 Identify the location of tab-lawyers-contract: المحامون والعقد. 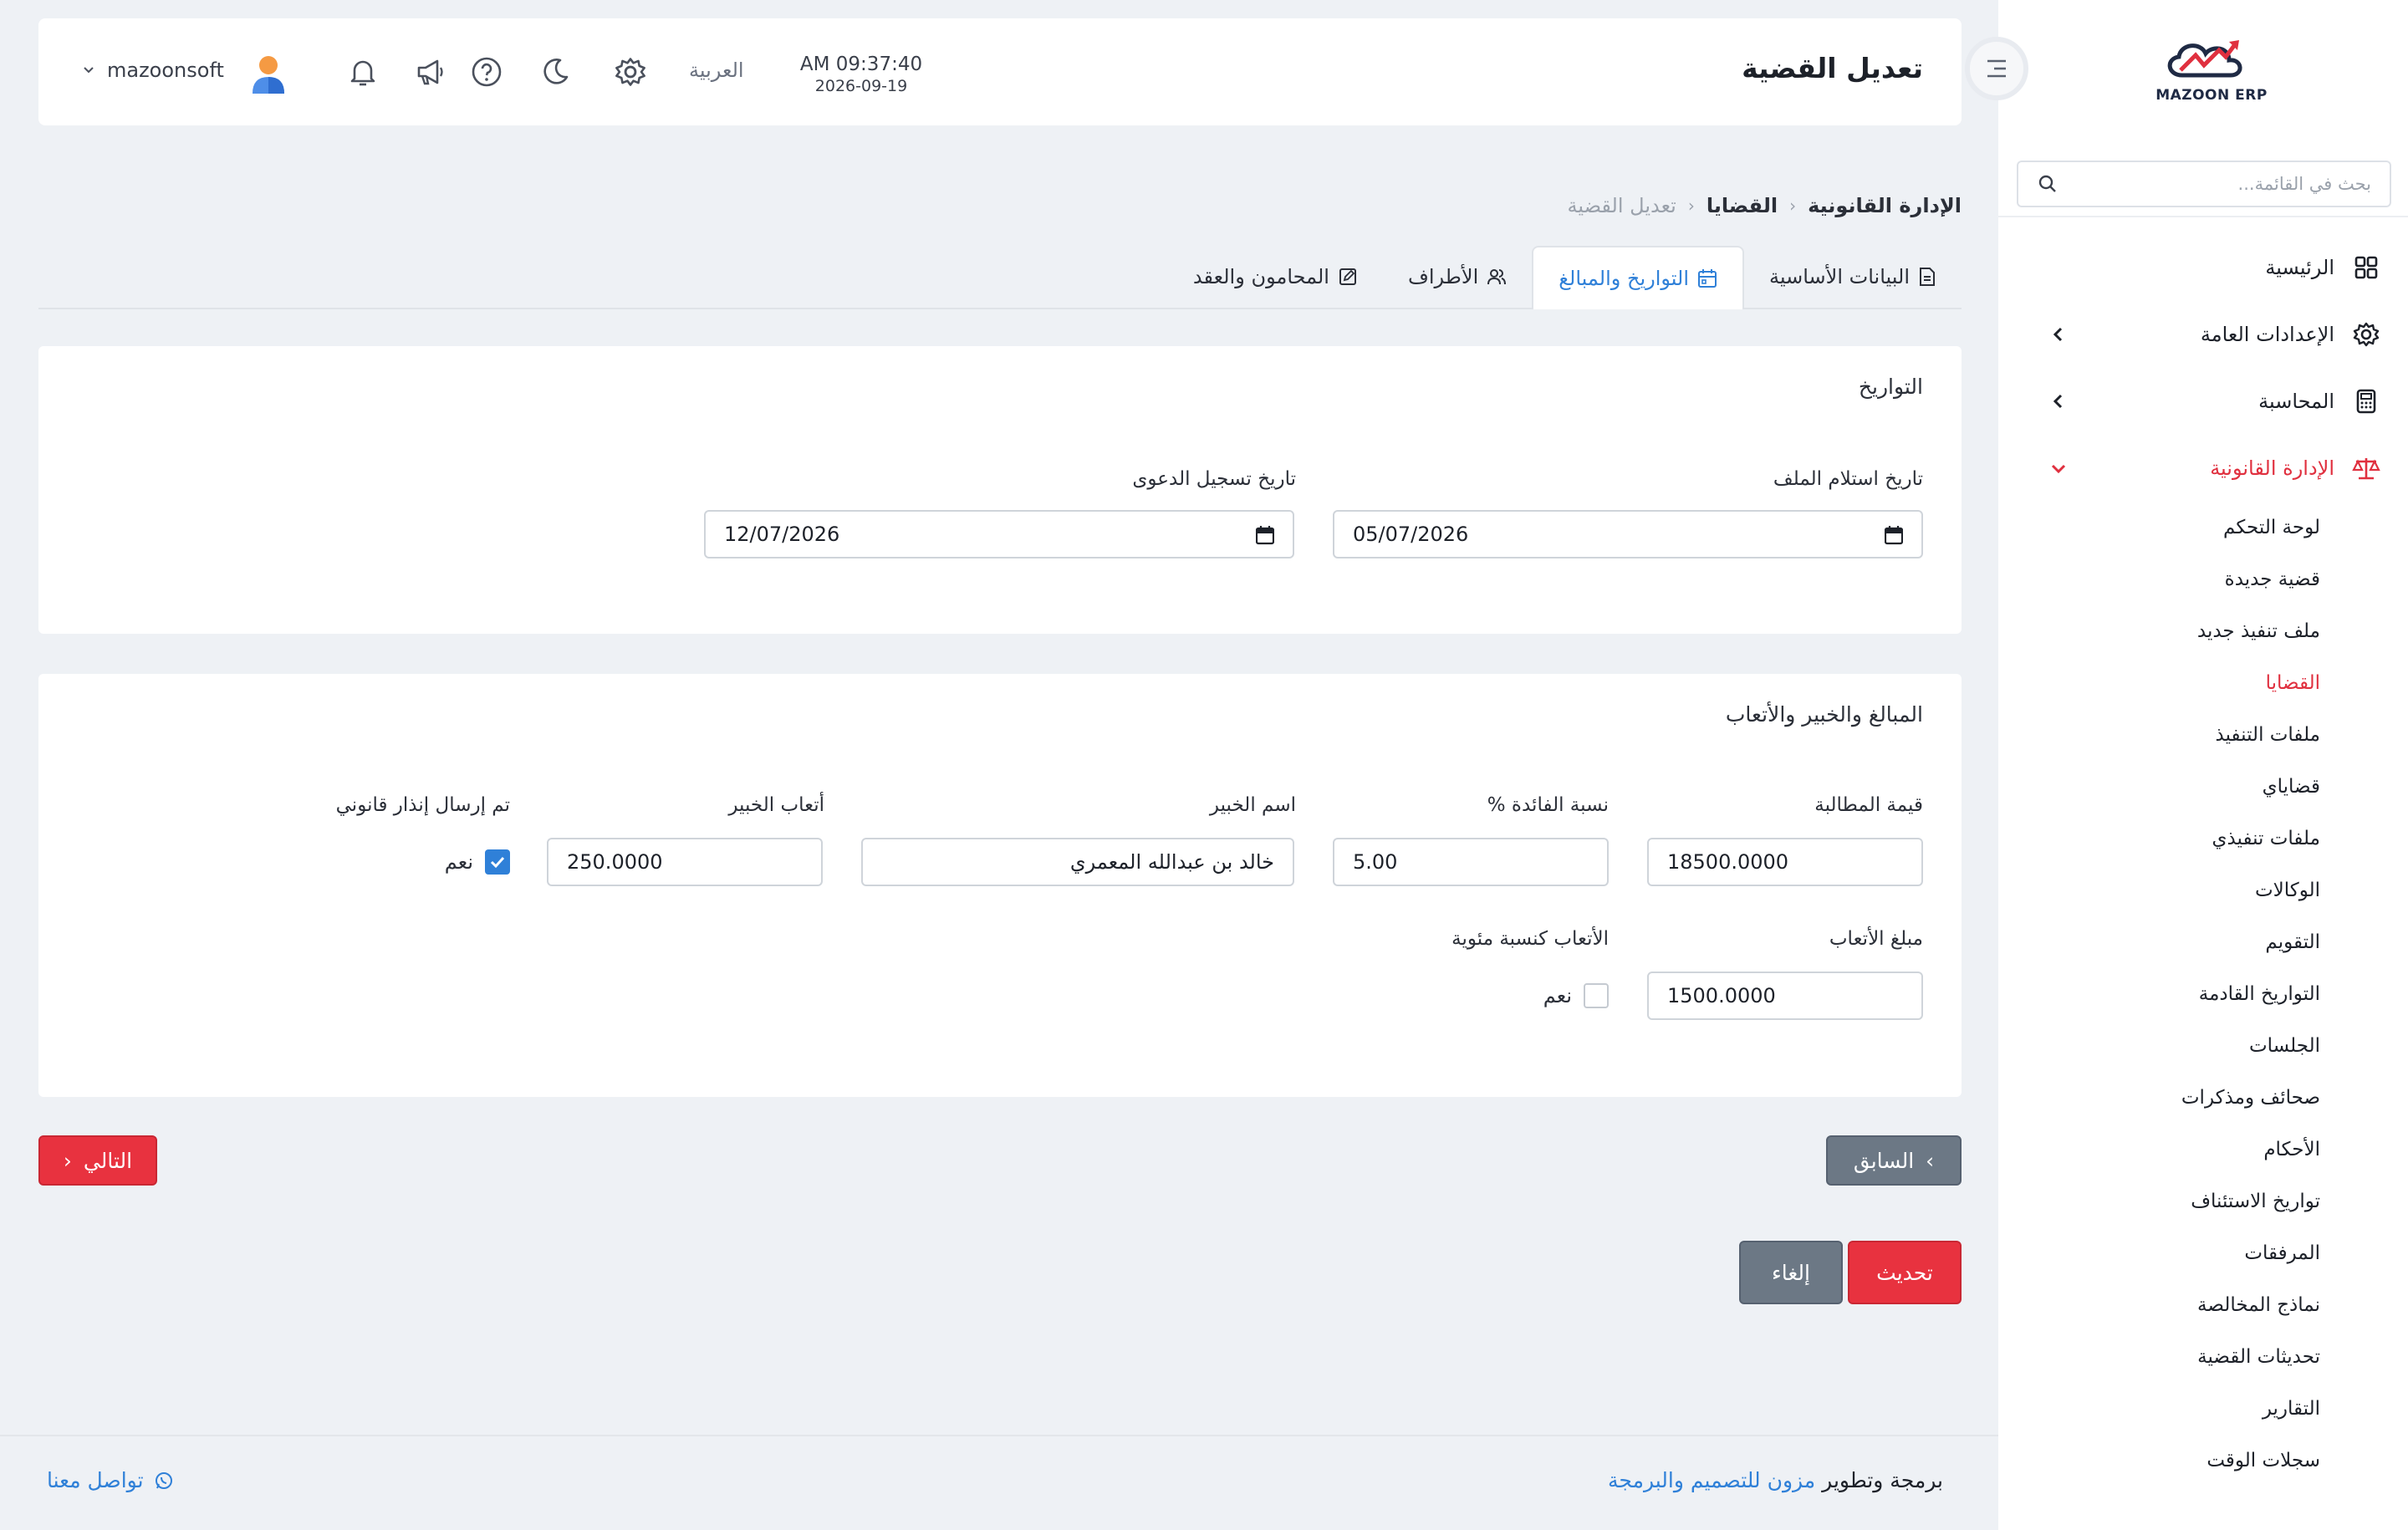
(1276, 277).